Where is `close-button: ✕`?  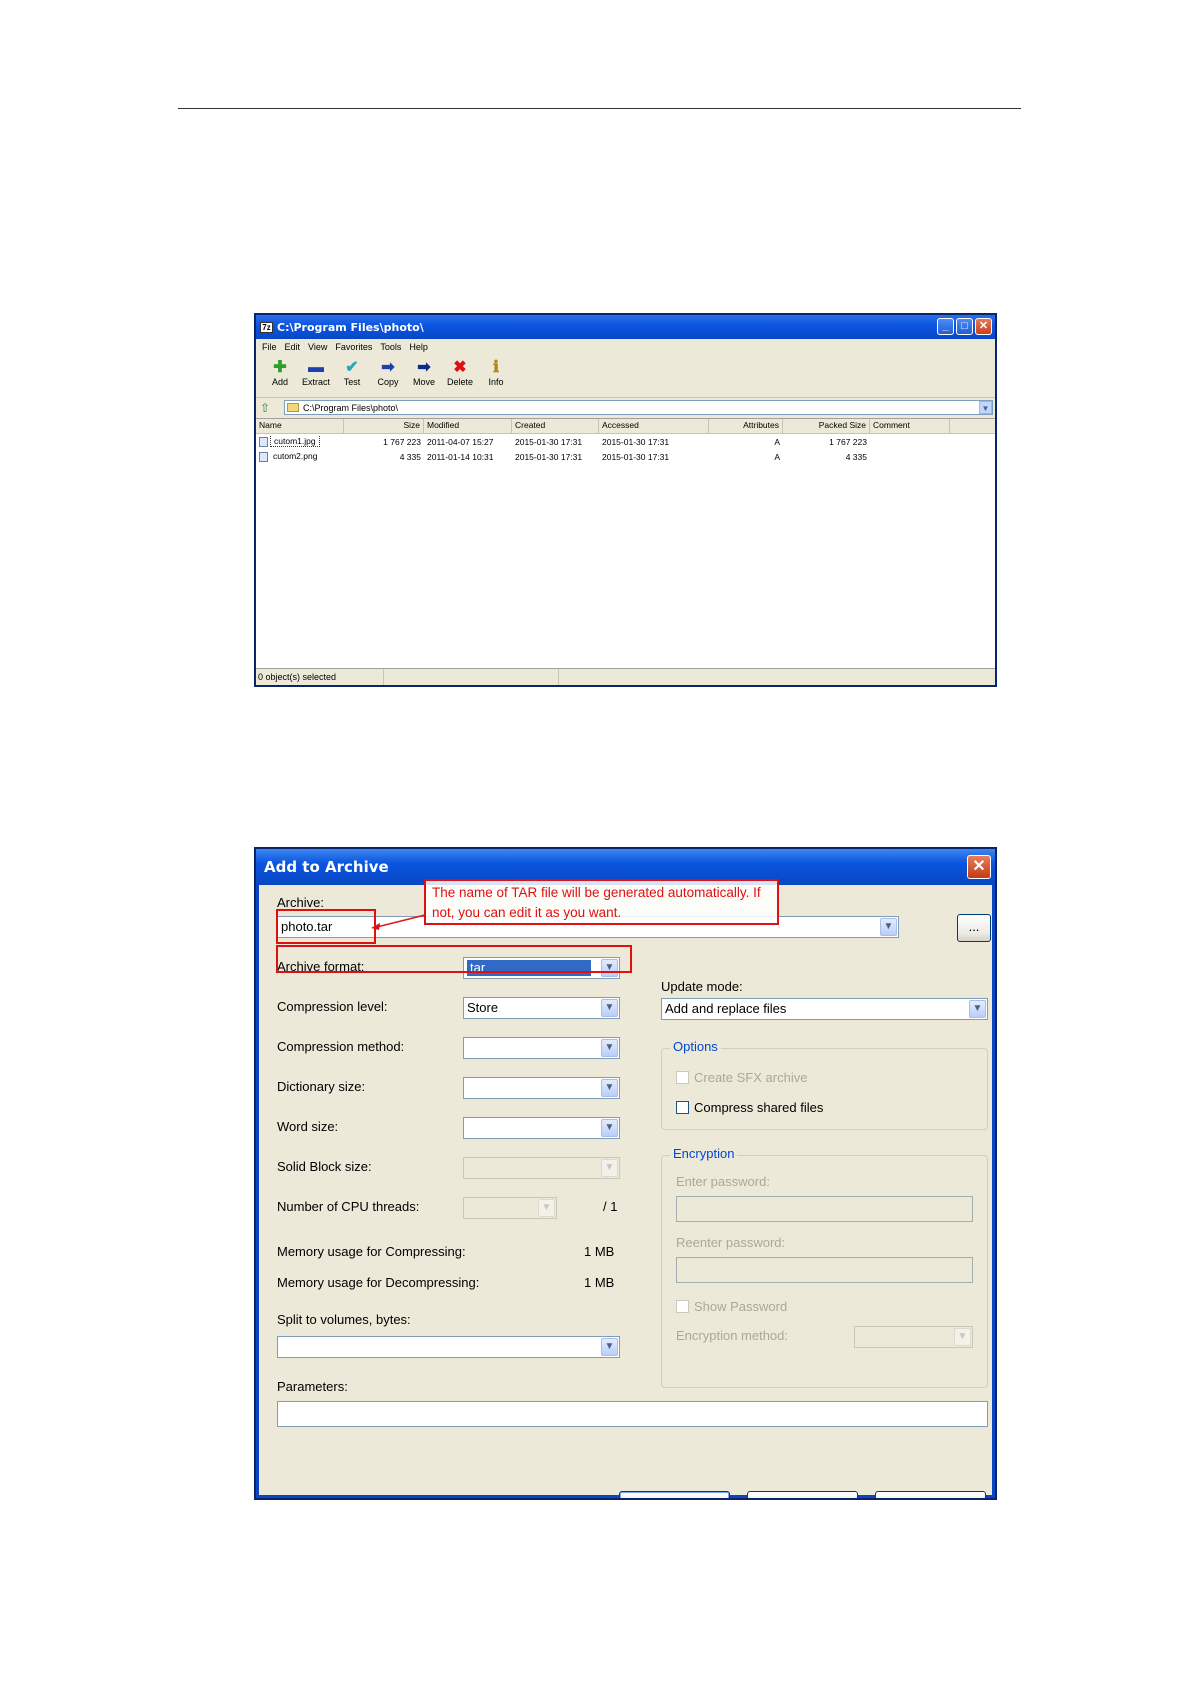 close-button: ✕ is located at coordinates (983, 326).